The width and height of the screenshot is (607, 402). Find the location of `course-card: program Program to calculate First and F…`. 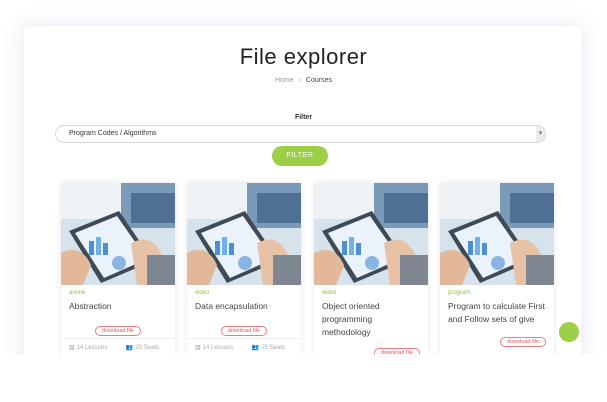

course-card: program Program to calculate First and F… is located at coordinates (497, 273).